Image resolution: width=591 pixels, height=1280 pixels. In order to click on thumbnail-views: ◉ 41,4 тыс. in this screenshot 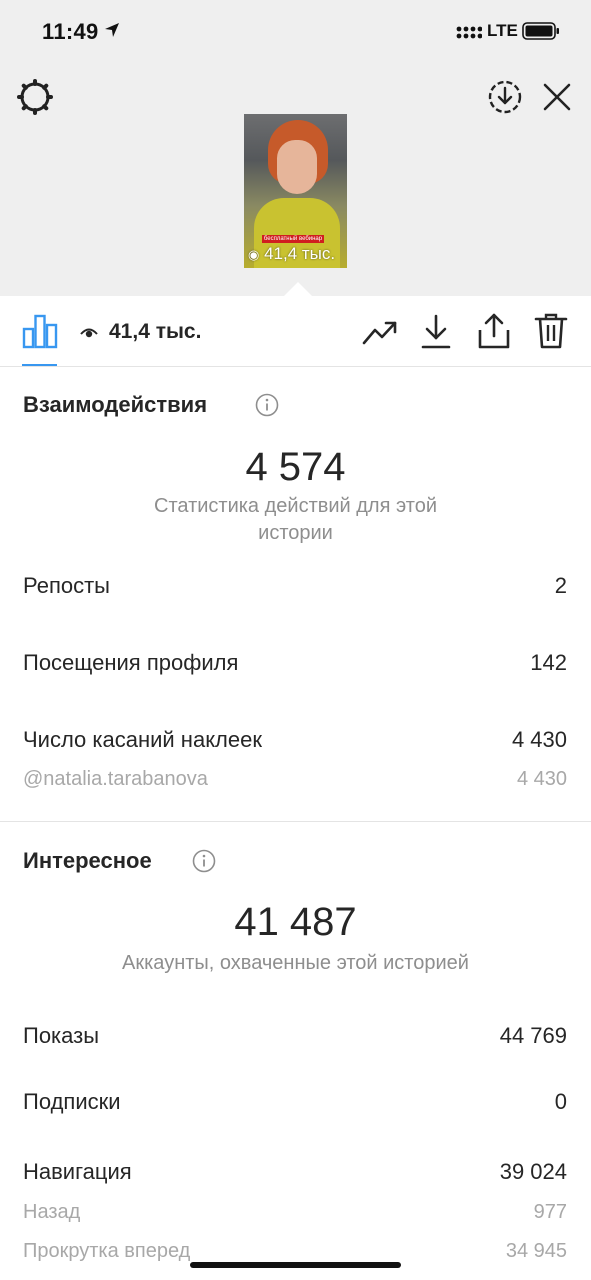, I will do `click(291, 254)`.